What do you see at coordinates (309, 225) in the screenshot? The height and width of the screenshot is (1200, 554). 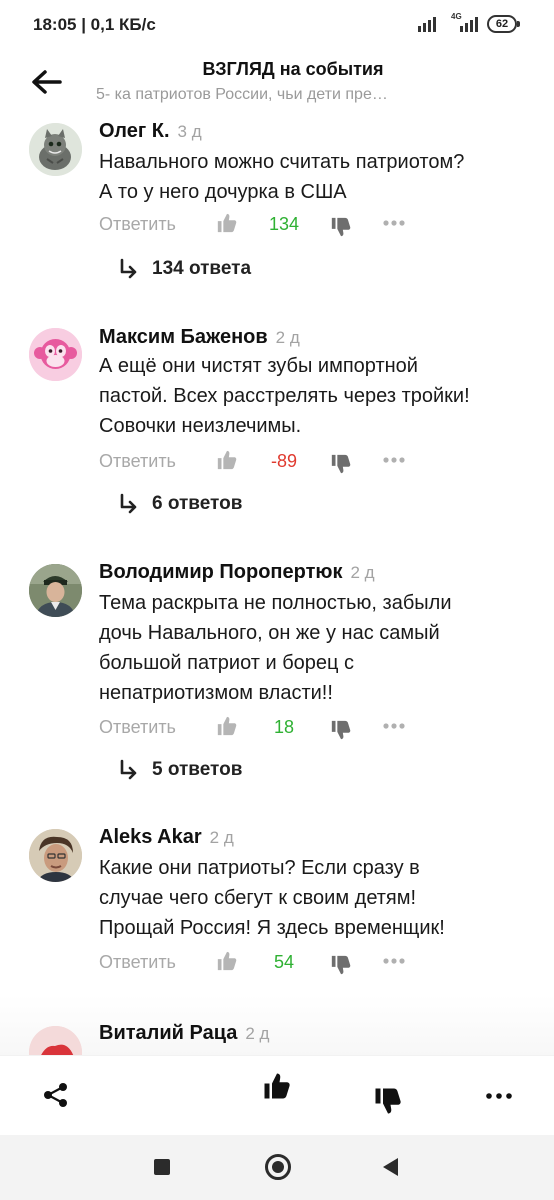 I see `comment-actions: Ответить 134` at bounding box center [309, 225].